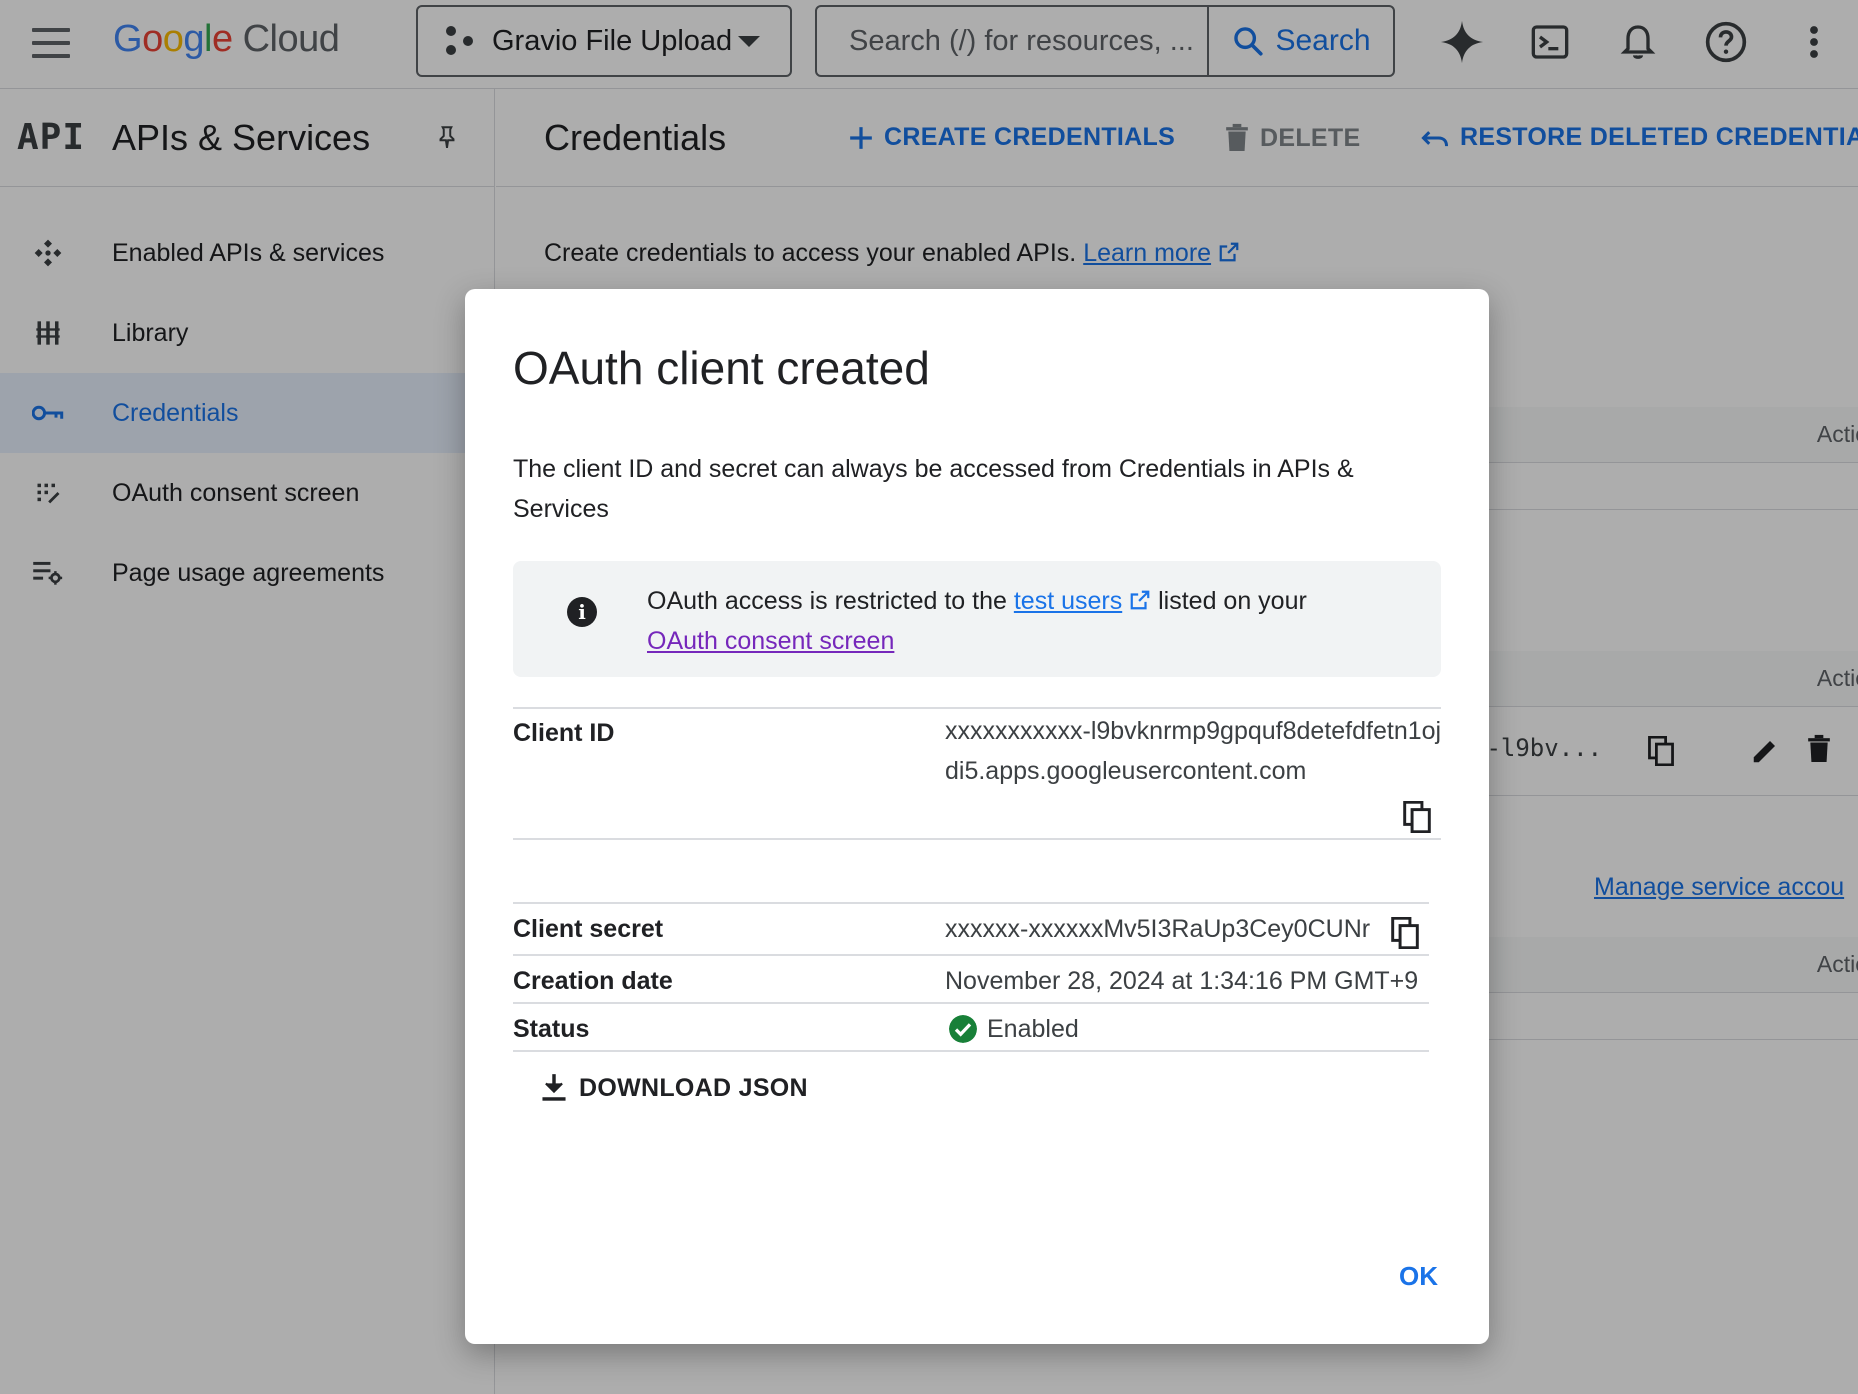 Image resolution: width=1858 pixels, height=1394 pixels. I want to click on oauth-consent-screen-link: OAuth consent screen, so click(770, 641).